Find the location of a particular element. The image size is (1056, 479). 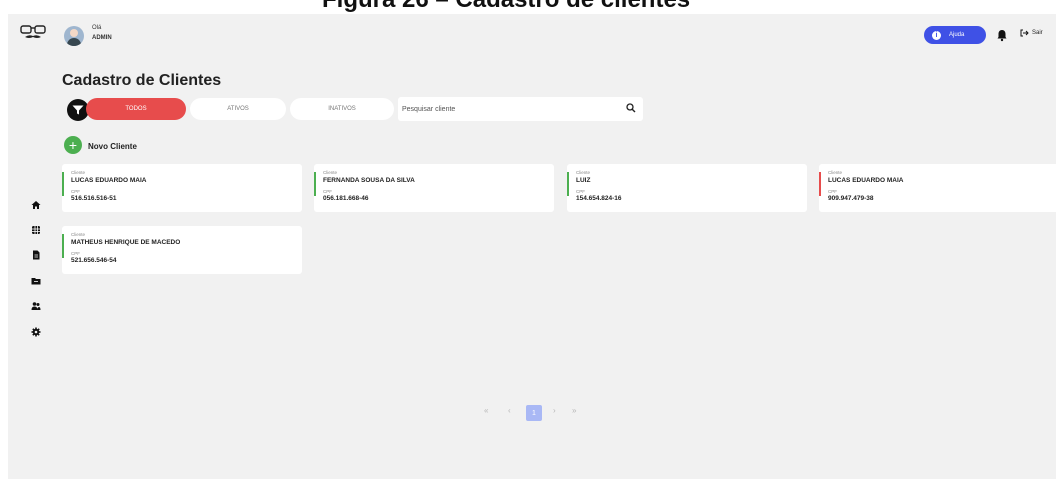

client-card: Cliente LUIZ CPF 154.654.824-16 is located at coordinates (687, 188).